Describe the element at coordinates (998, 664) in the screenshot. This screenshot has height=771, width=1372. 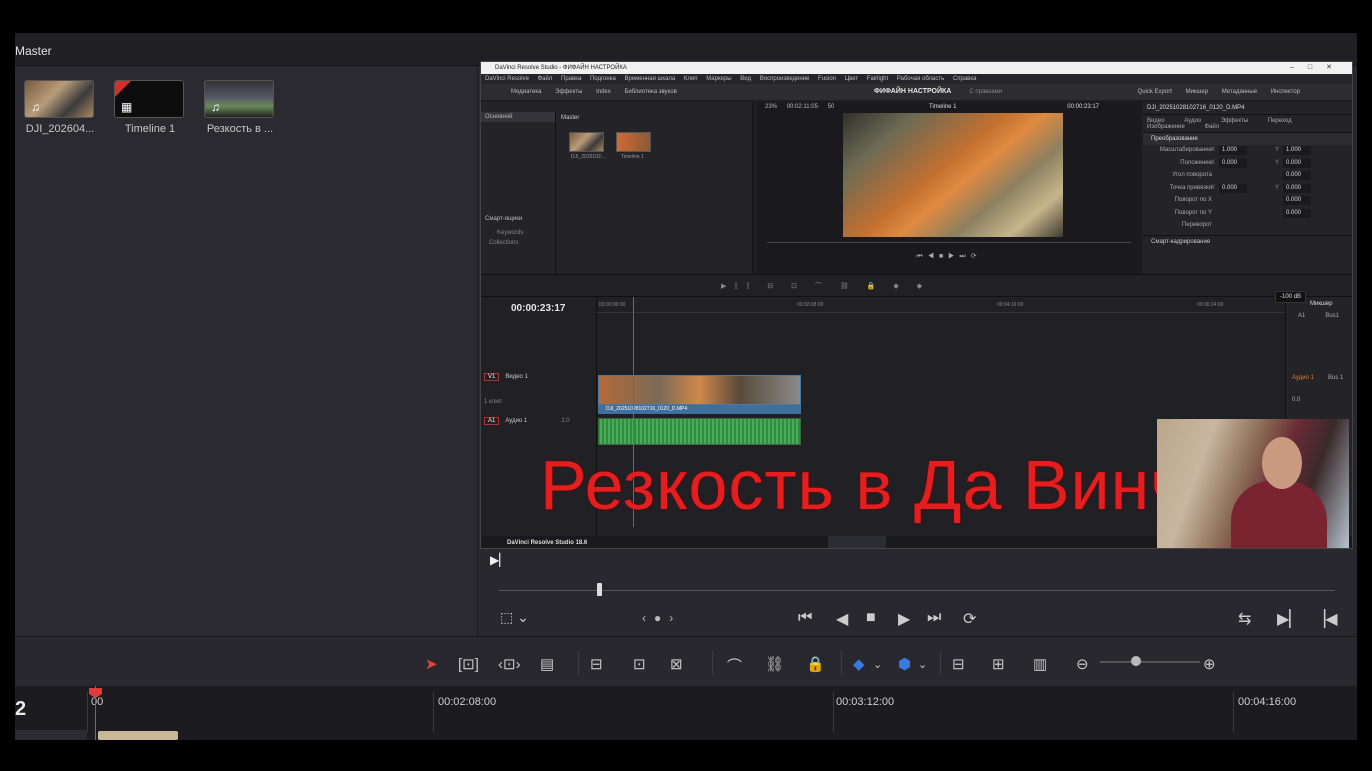
I see `zoom-detail-icon: ⊞` at that location.